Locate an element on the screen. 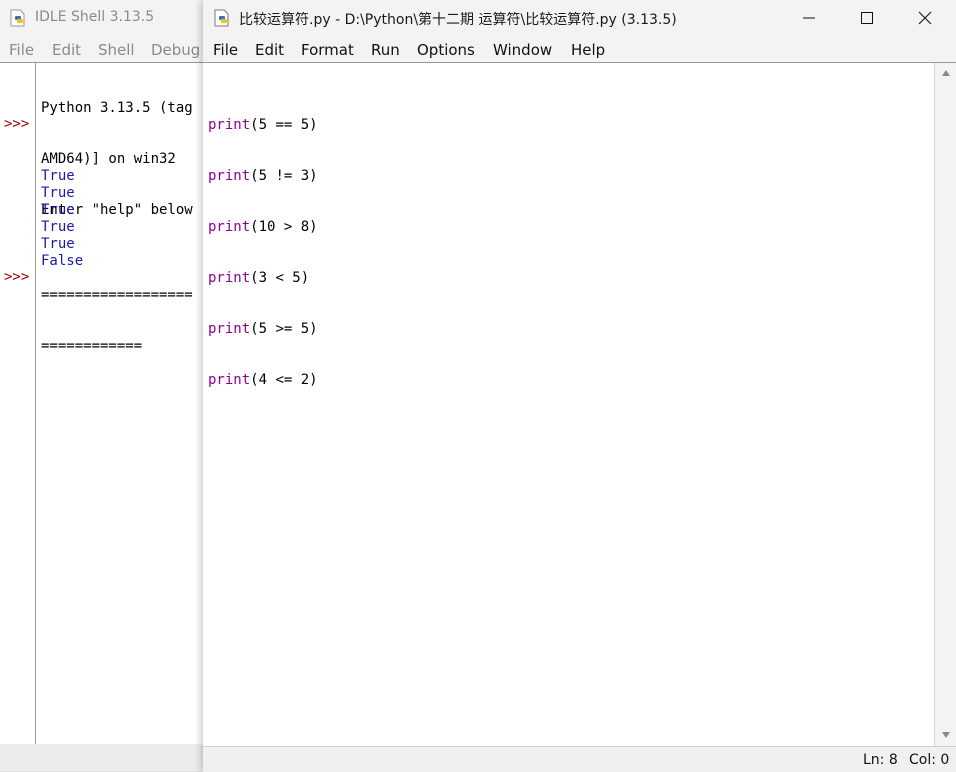 Image resolution: width=956 pixels, height=772 pixels. status-bar: Ln: 8 Col: 0 is located at coordinates (579, 759).